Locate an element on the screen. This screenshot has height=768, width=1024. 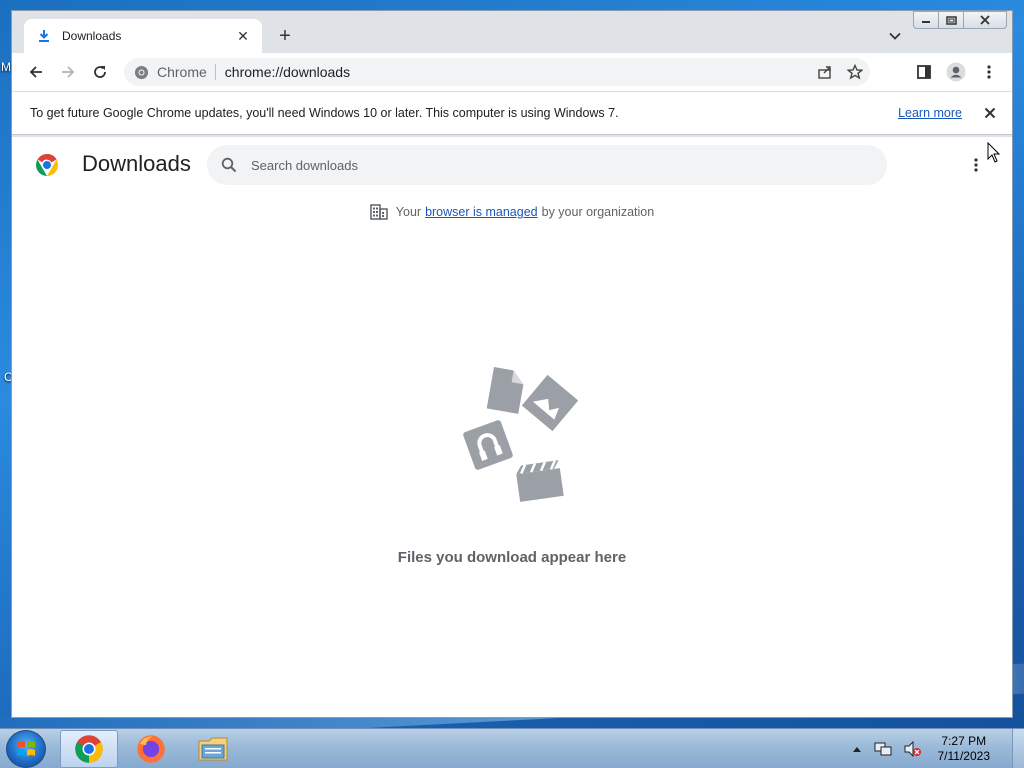
infobar-close-button is located at coordinates (990, 113).